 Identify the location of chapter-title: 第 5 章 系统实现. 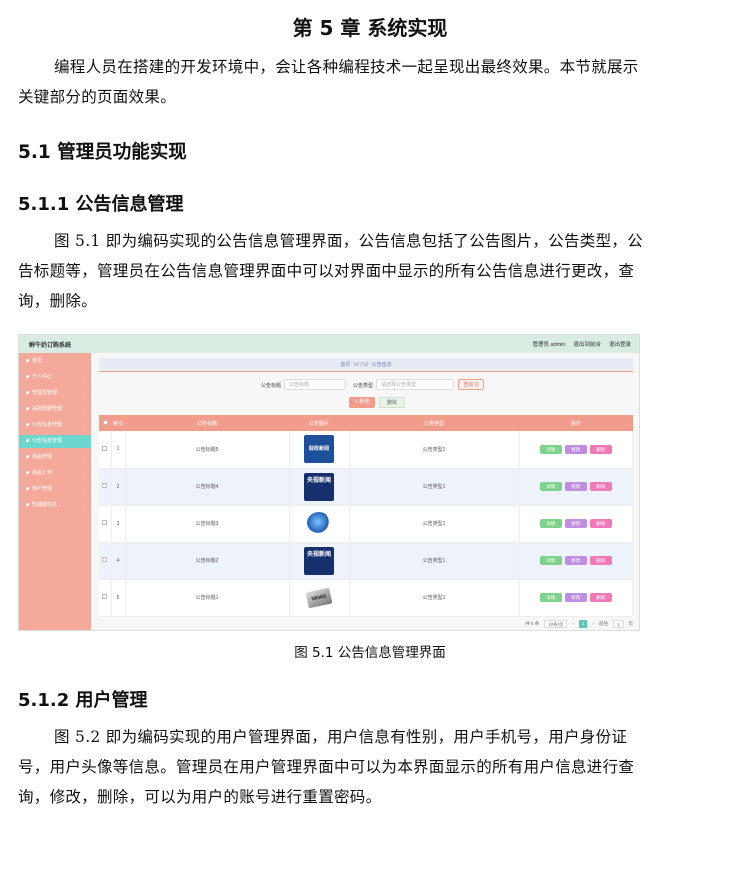
(370, 28).